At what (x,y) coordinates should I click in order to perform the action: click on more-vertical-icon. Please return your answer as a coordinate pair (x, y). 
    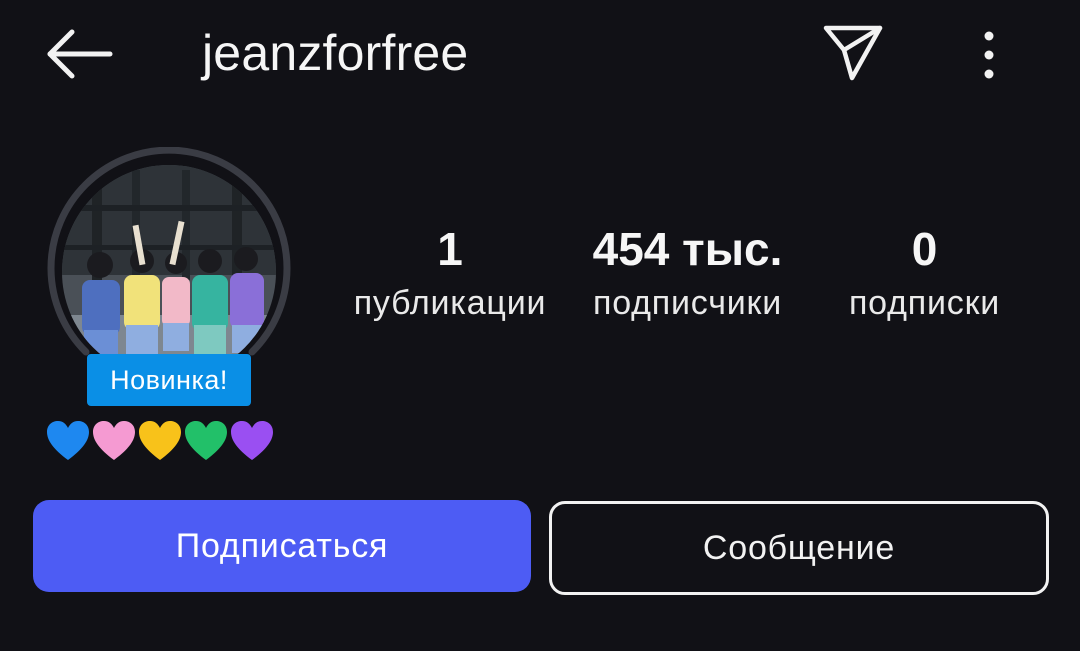
    Looking at the image, I should click on (989, 55).